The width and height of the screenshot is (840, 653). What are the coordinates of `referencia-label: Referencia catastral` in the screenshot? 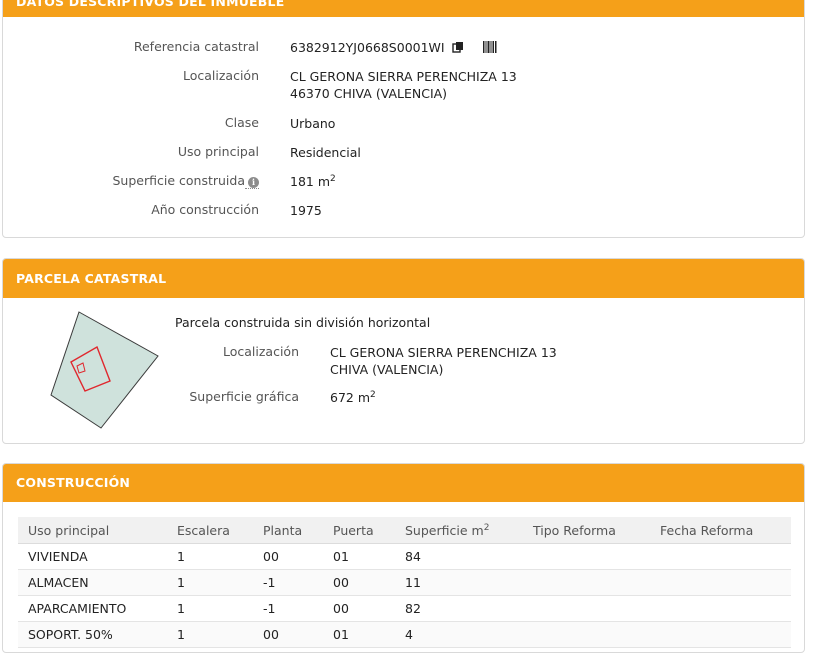 It's located at (196, 46).